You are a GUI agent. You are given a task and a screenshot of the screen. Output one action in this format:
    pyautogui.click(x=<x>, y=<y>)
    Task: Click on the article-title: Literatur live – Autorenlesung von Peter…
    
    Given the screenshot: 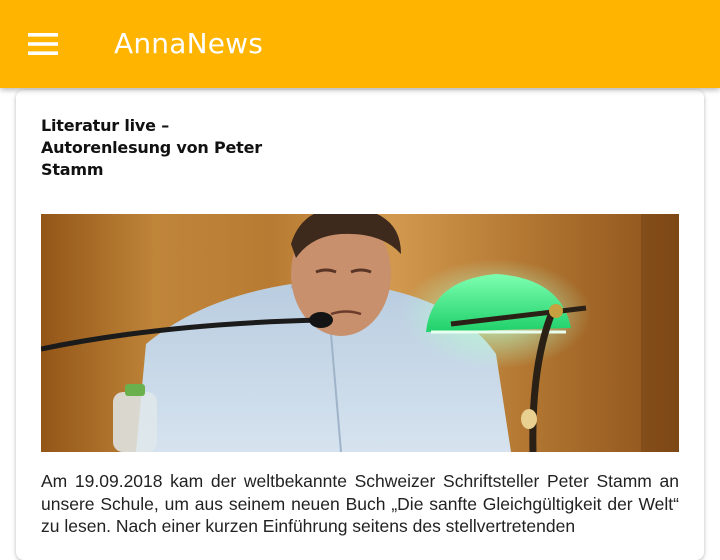 What is the action you would take?
    pyautogui.click(x=161, y=148)
    